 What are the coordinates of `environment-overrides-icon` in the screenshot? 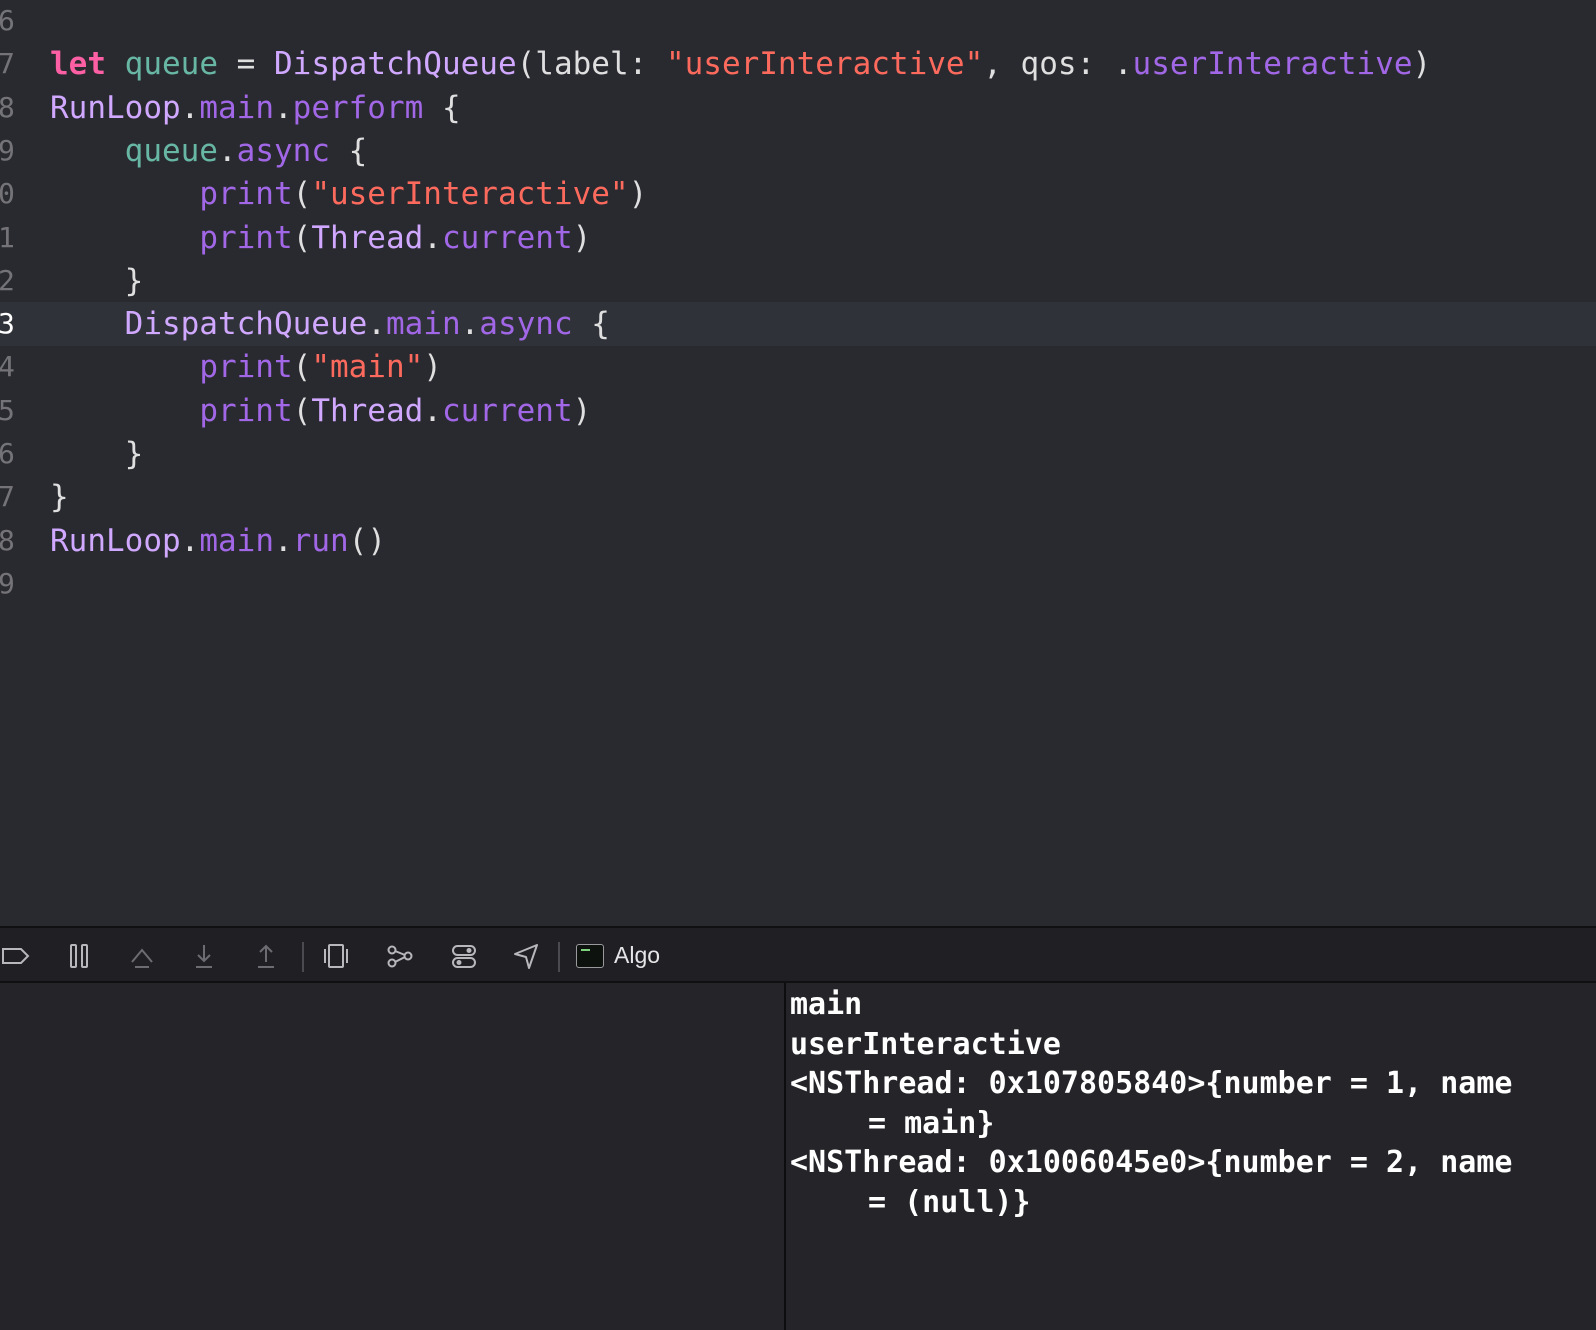 It's located at (464, 956).